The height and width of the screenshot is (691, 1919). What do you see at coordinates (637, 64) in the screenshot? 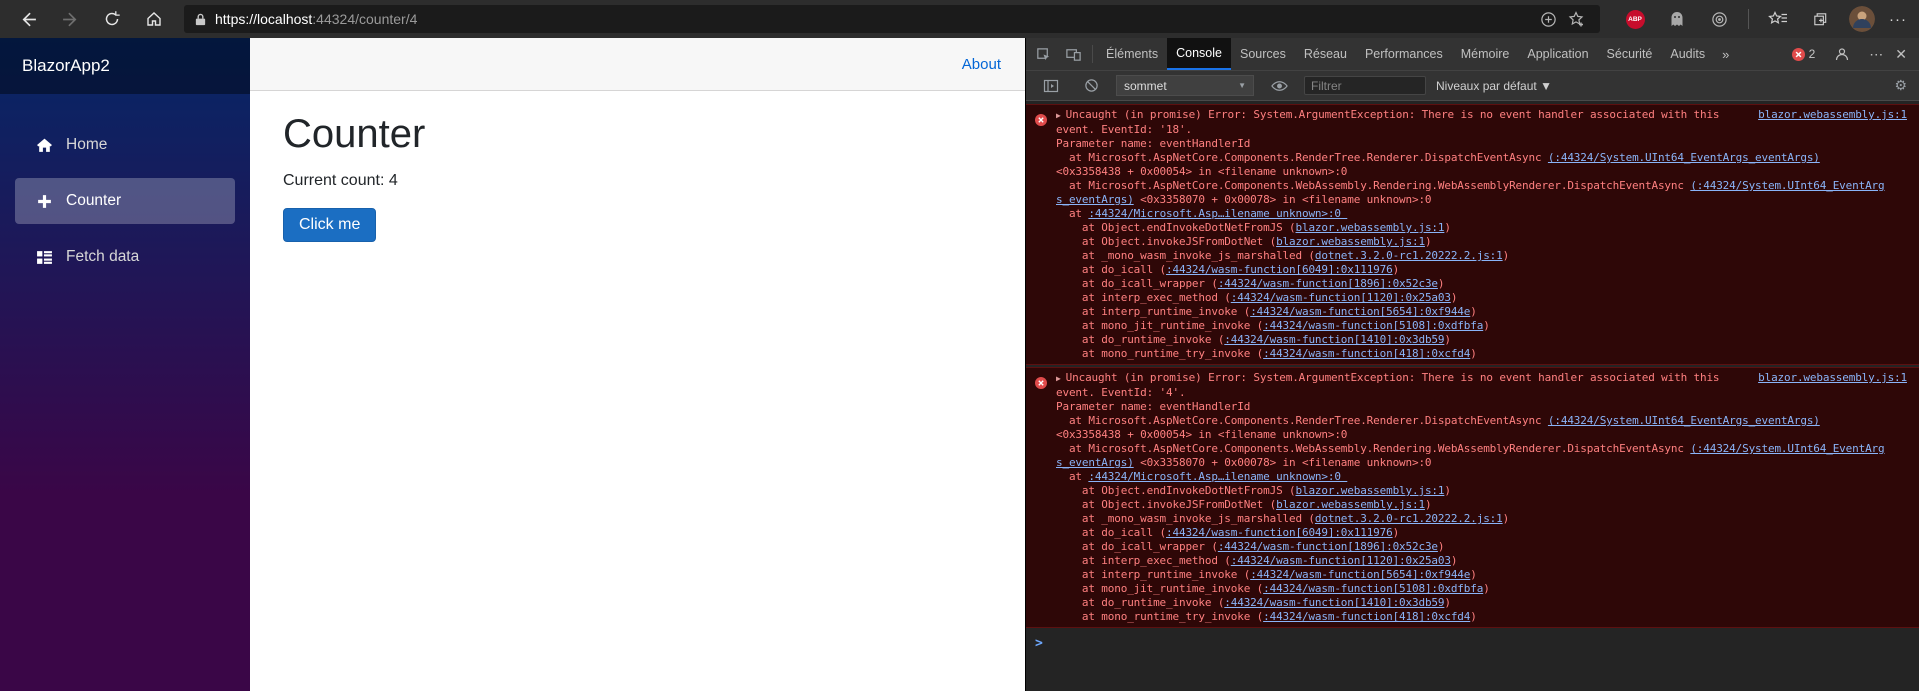
I see `app-topbar: About` at bounding box center [637, 64].